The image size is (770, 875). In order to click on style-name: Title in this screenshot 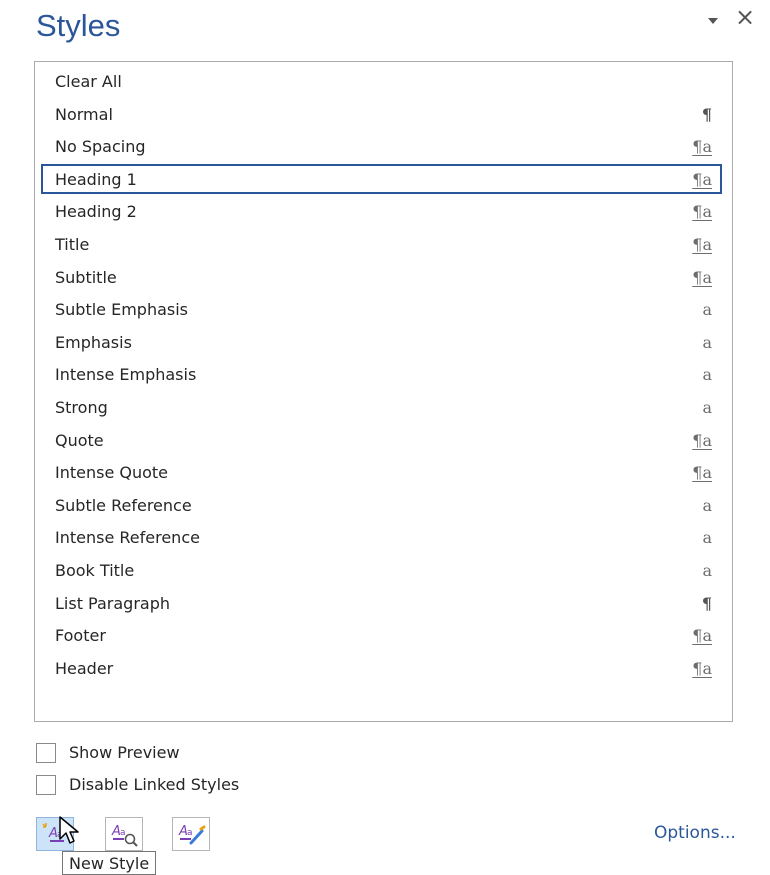, I will do `click(72, 244)`.